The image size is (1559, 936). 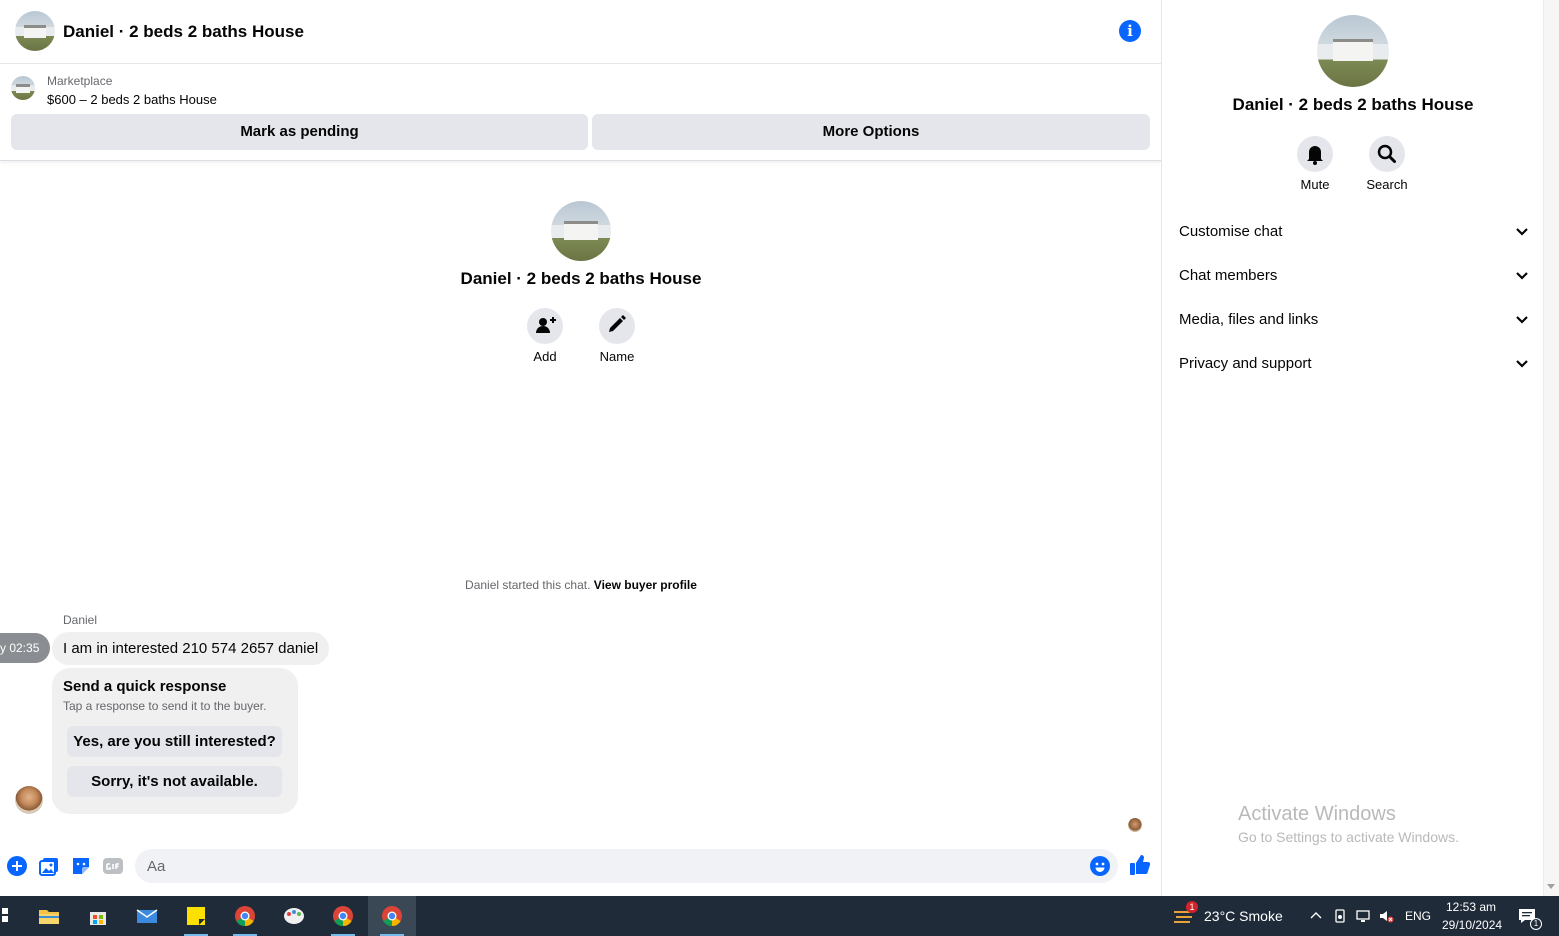 What do you see at coordinates (1316, 916) in the screenshot?
I see `chevron-up-icon` at bounding box center [1316, 916].